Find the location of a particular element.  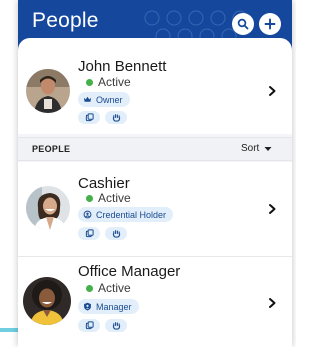

add-icon is located at coordinates (270, 24).